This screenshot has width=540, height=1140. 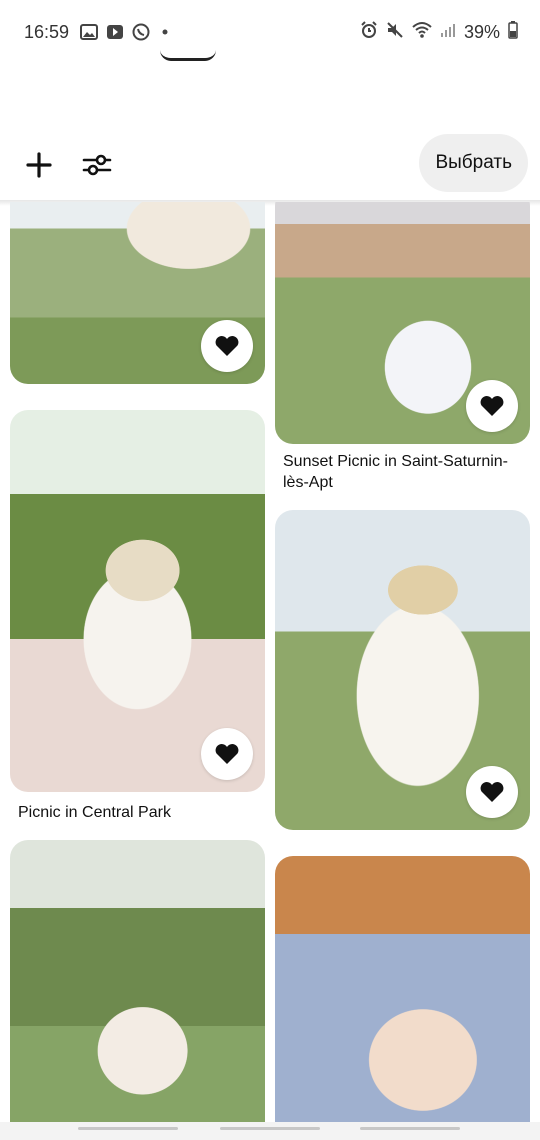 I want to click on battery-percent: 39%, so click(x=481, y=32).